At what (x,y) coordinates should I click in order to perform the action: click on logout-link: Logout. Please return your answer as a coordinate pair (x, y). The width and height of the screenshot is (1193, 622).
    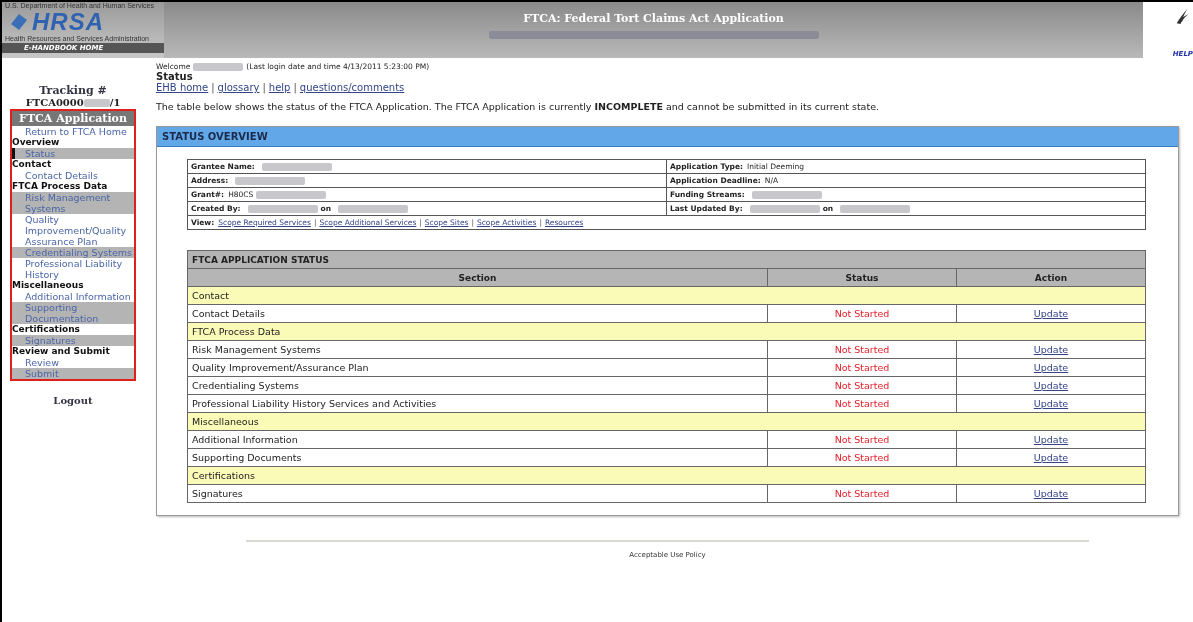
    Looking at the image, I should click on (73, 400).